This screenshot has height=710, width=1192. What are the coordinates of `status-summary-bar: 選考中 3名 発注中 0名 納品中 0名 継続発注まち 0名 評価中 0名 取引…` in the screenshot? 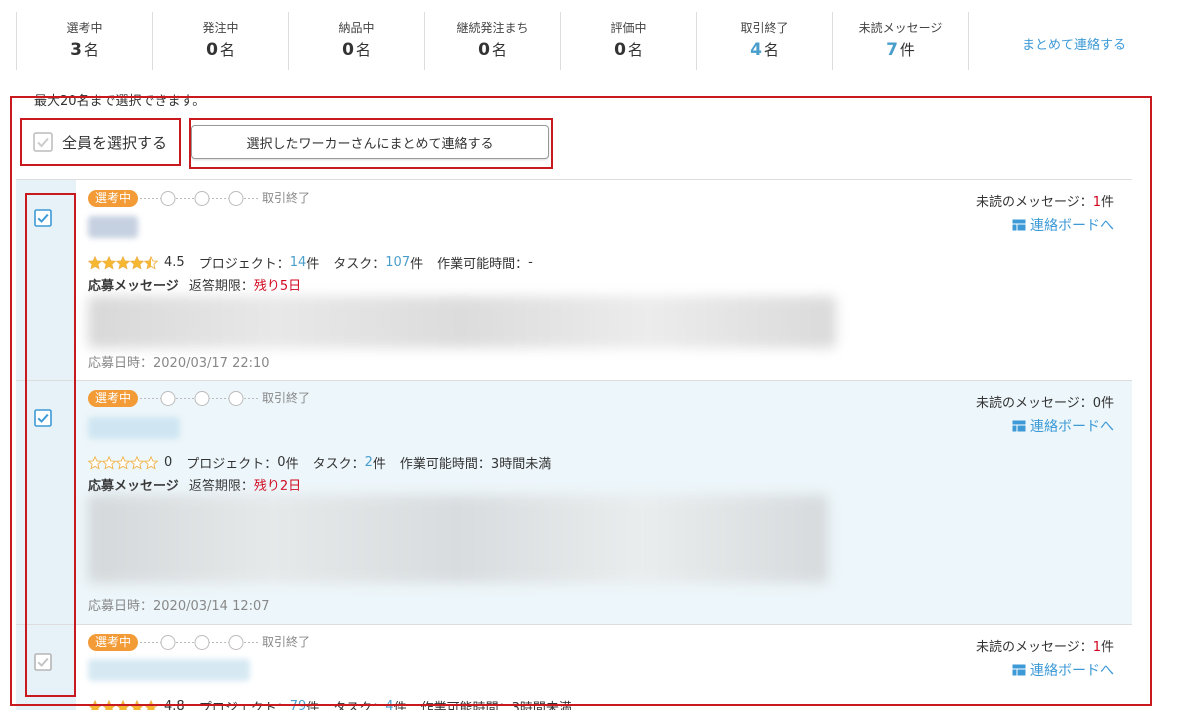 It's located at (492, 41).